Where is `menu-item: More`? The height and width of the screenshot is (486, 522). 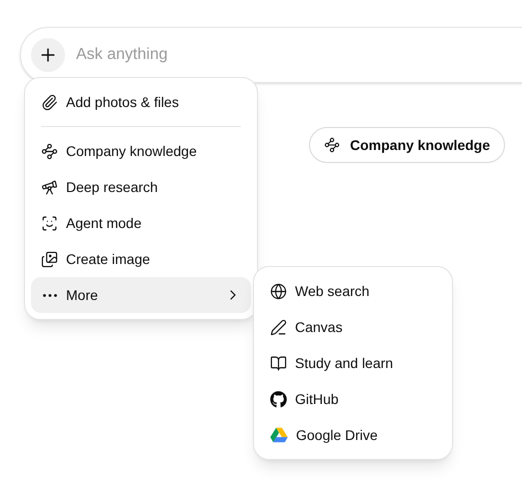
menu-item: More is located at coordinates (141, 295).